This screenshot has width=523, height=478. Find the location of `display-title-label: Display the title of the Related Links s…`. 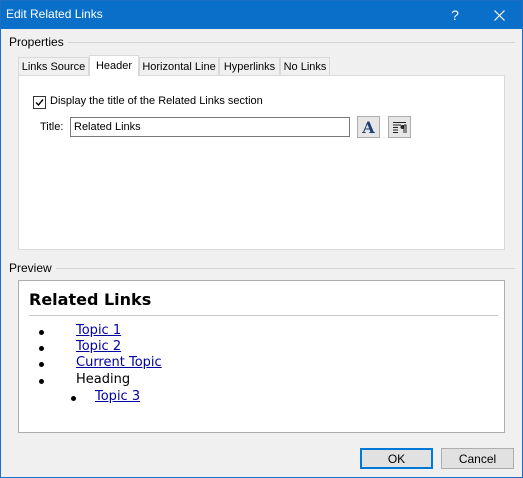

display-title-label: Display the title of the Related Links s… is located at coordinates (156, 101).